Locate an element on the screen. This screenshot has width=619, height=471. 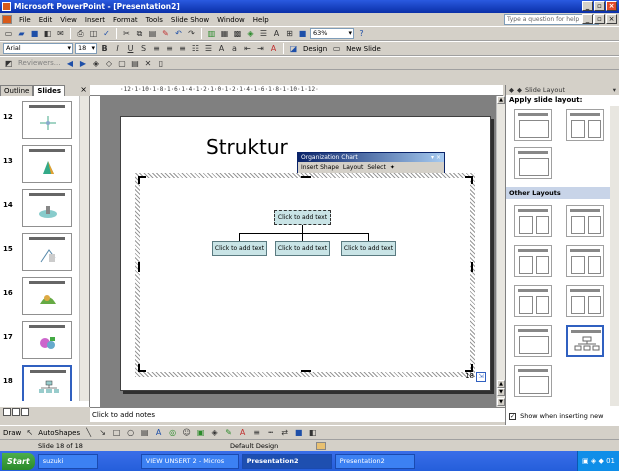
maximize-button: ▫ is located at coordinates (599, 6).